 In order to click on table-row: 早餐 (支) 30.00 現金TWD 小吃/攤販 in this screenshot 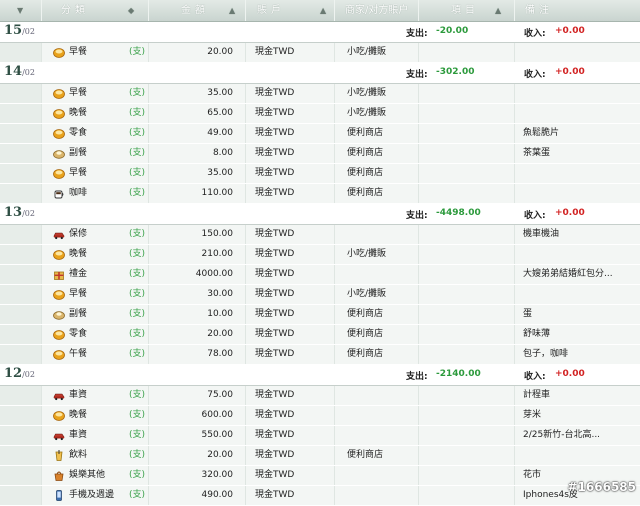, I will do `click(320, 295)`.